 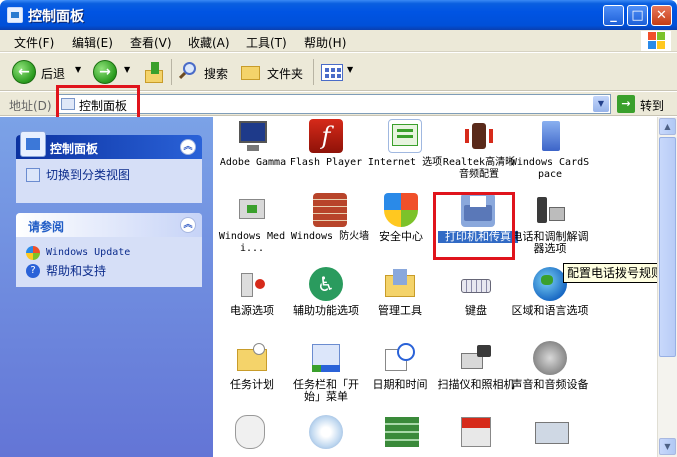 I want to click on switch-to-category-view-link: 切换到分类视图, so click(x=109, y=176).